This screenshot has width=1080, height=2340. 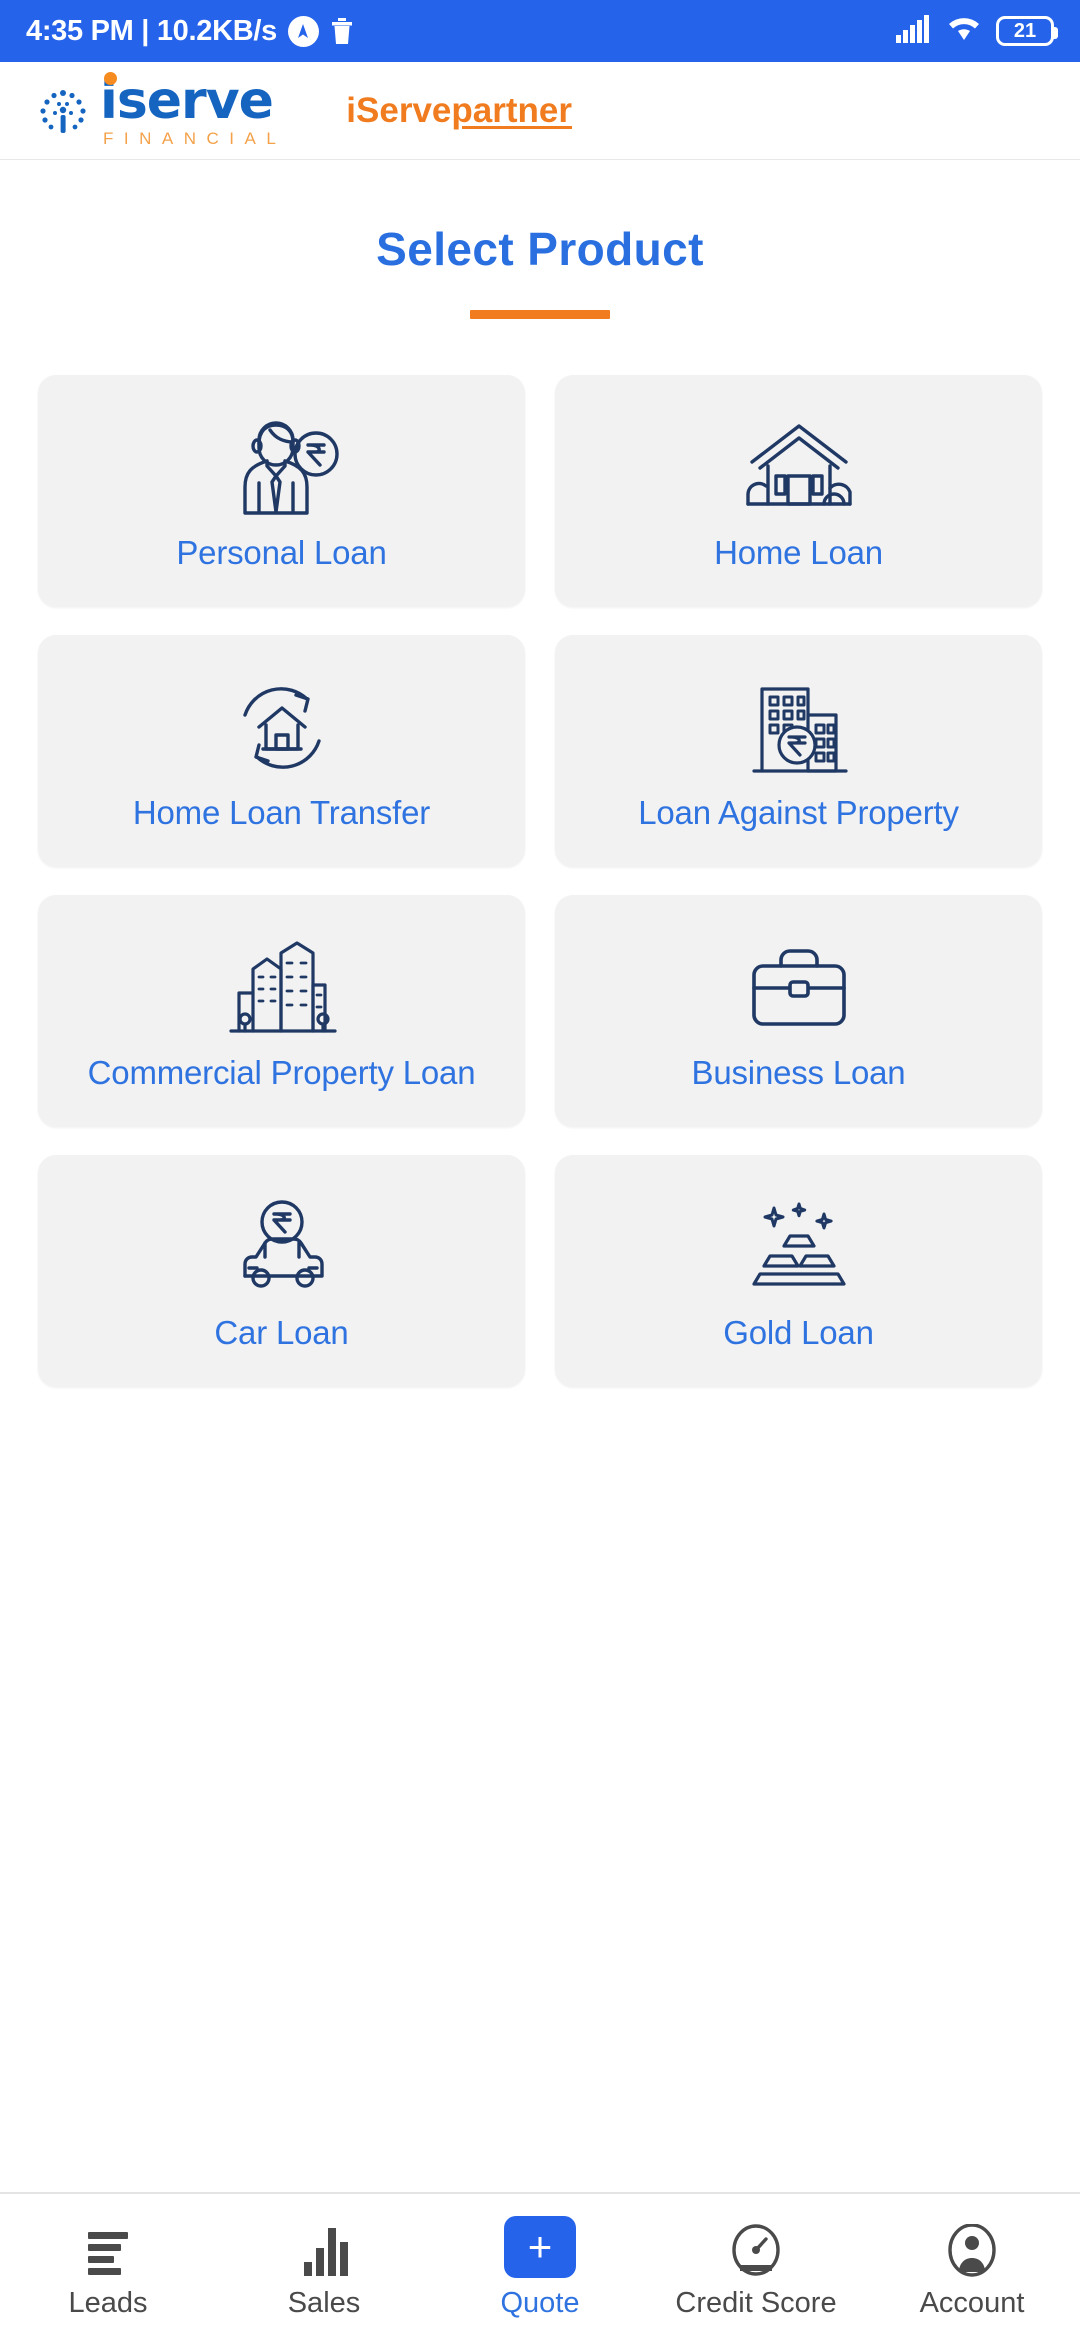 I want to click on logo-main-text: iserve, so click(x=187, y=100).